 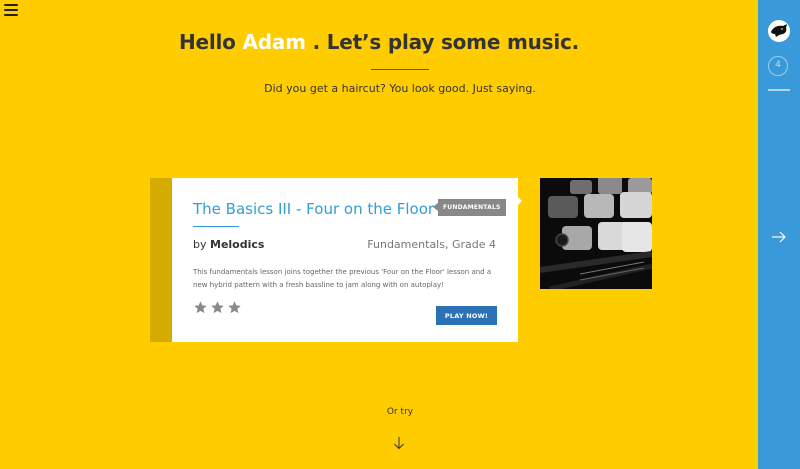 I want to click on heading-divider, so click(x=400, y=69).